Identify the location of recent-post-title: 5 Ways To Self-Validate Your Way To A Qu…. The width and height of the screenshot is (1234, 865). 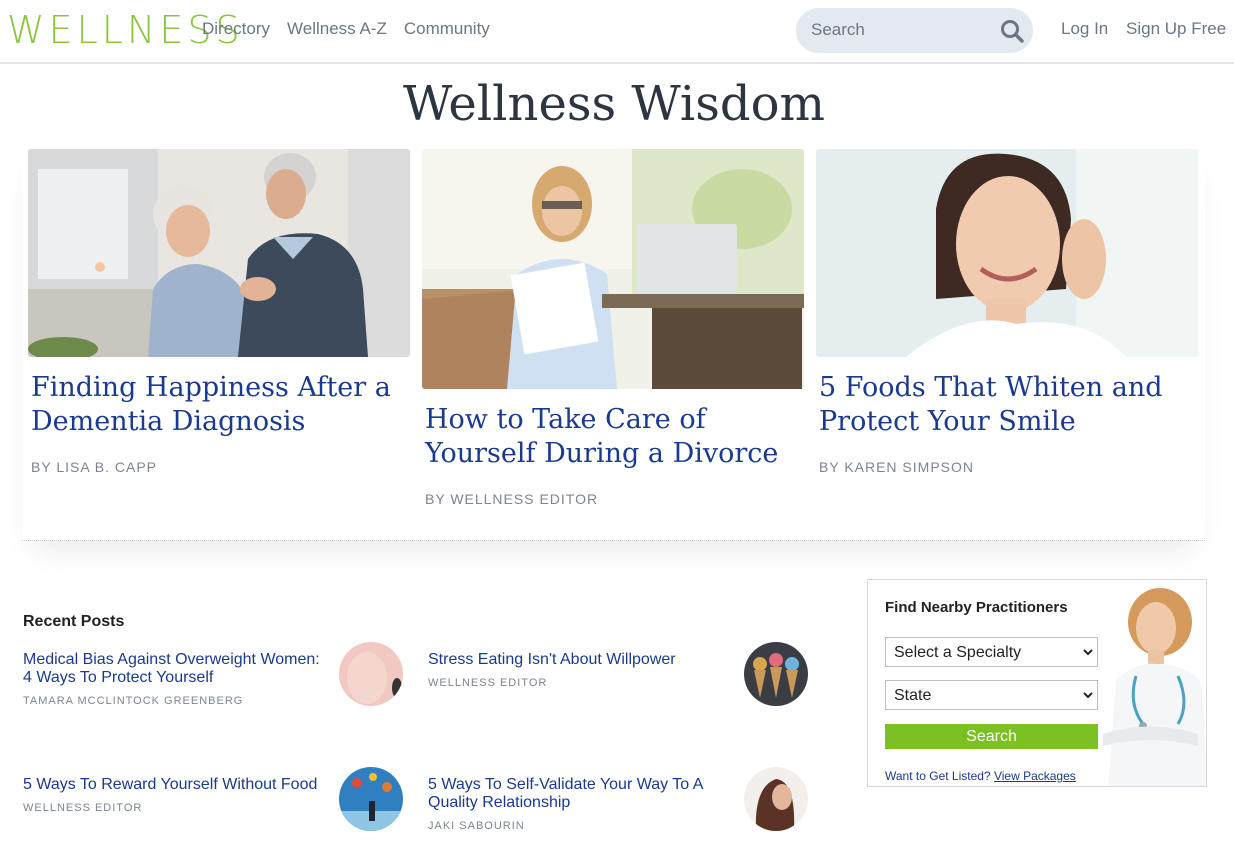
(578, 794).